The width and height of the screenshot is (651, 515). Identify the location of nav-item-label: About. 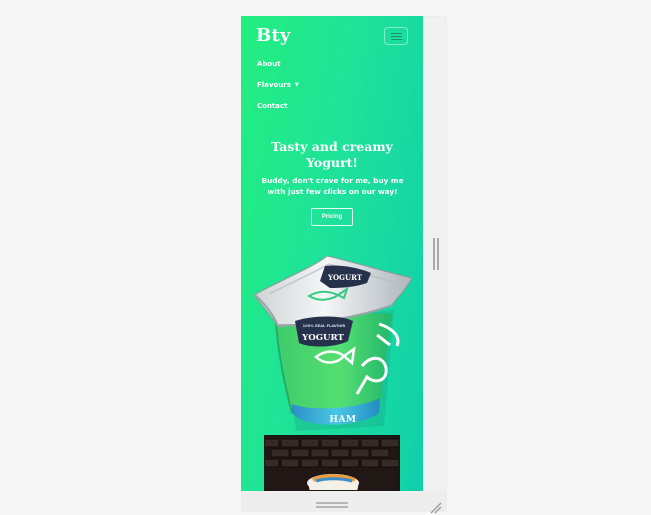
(269, 64).